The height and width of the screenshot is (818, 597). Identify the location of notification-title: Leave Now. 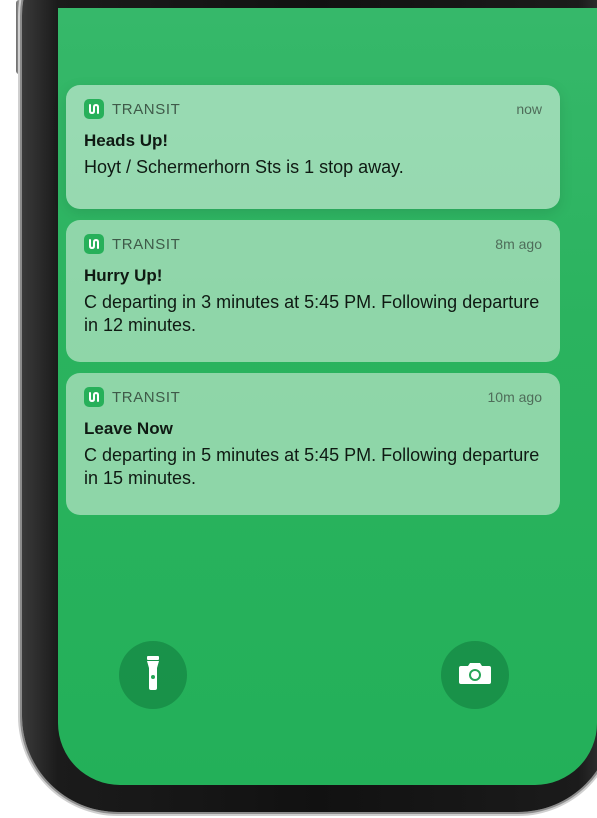
(128, 428).